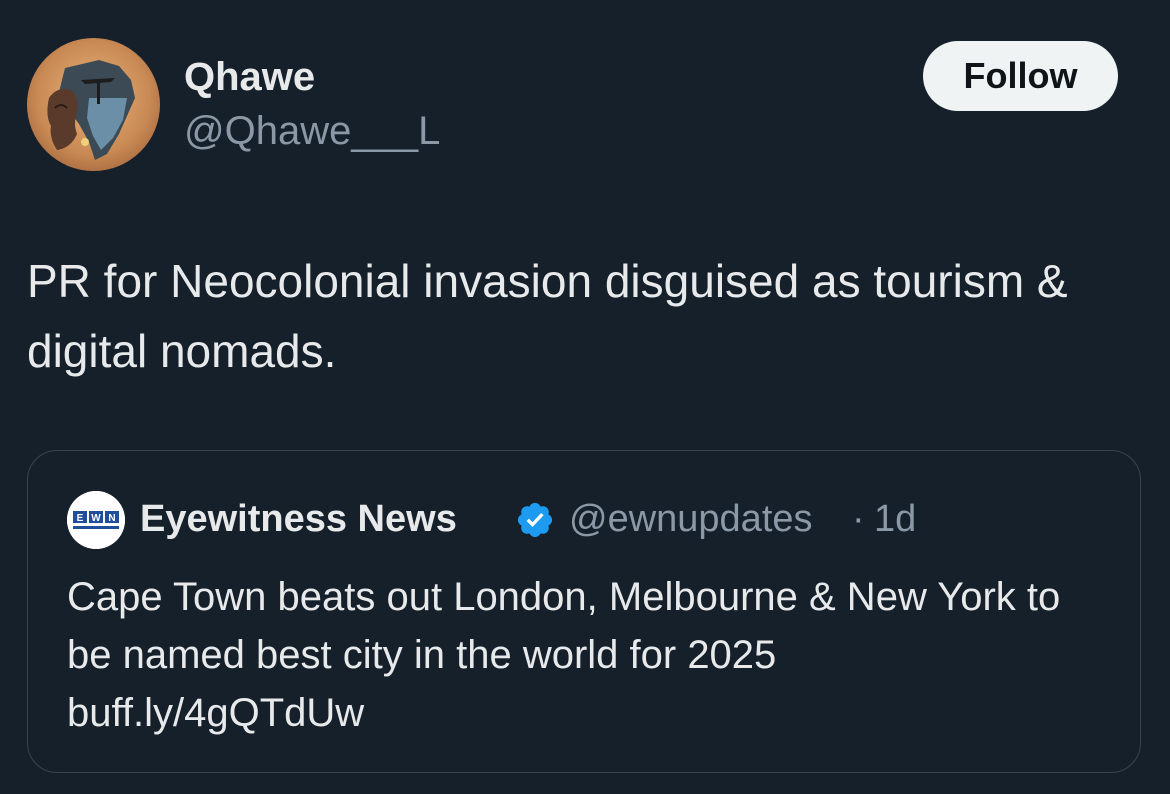 The width and height of the screenshot is (1170, 794). I want to click on author-avatar, so click(93, 104).